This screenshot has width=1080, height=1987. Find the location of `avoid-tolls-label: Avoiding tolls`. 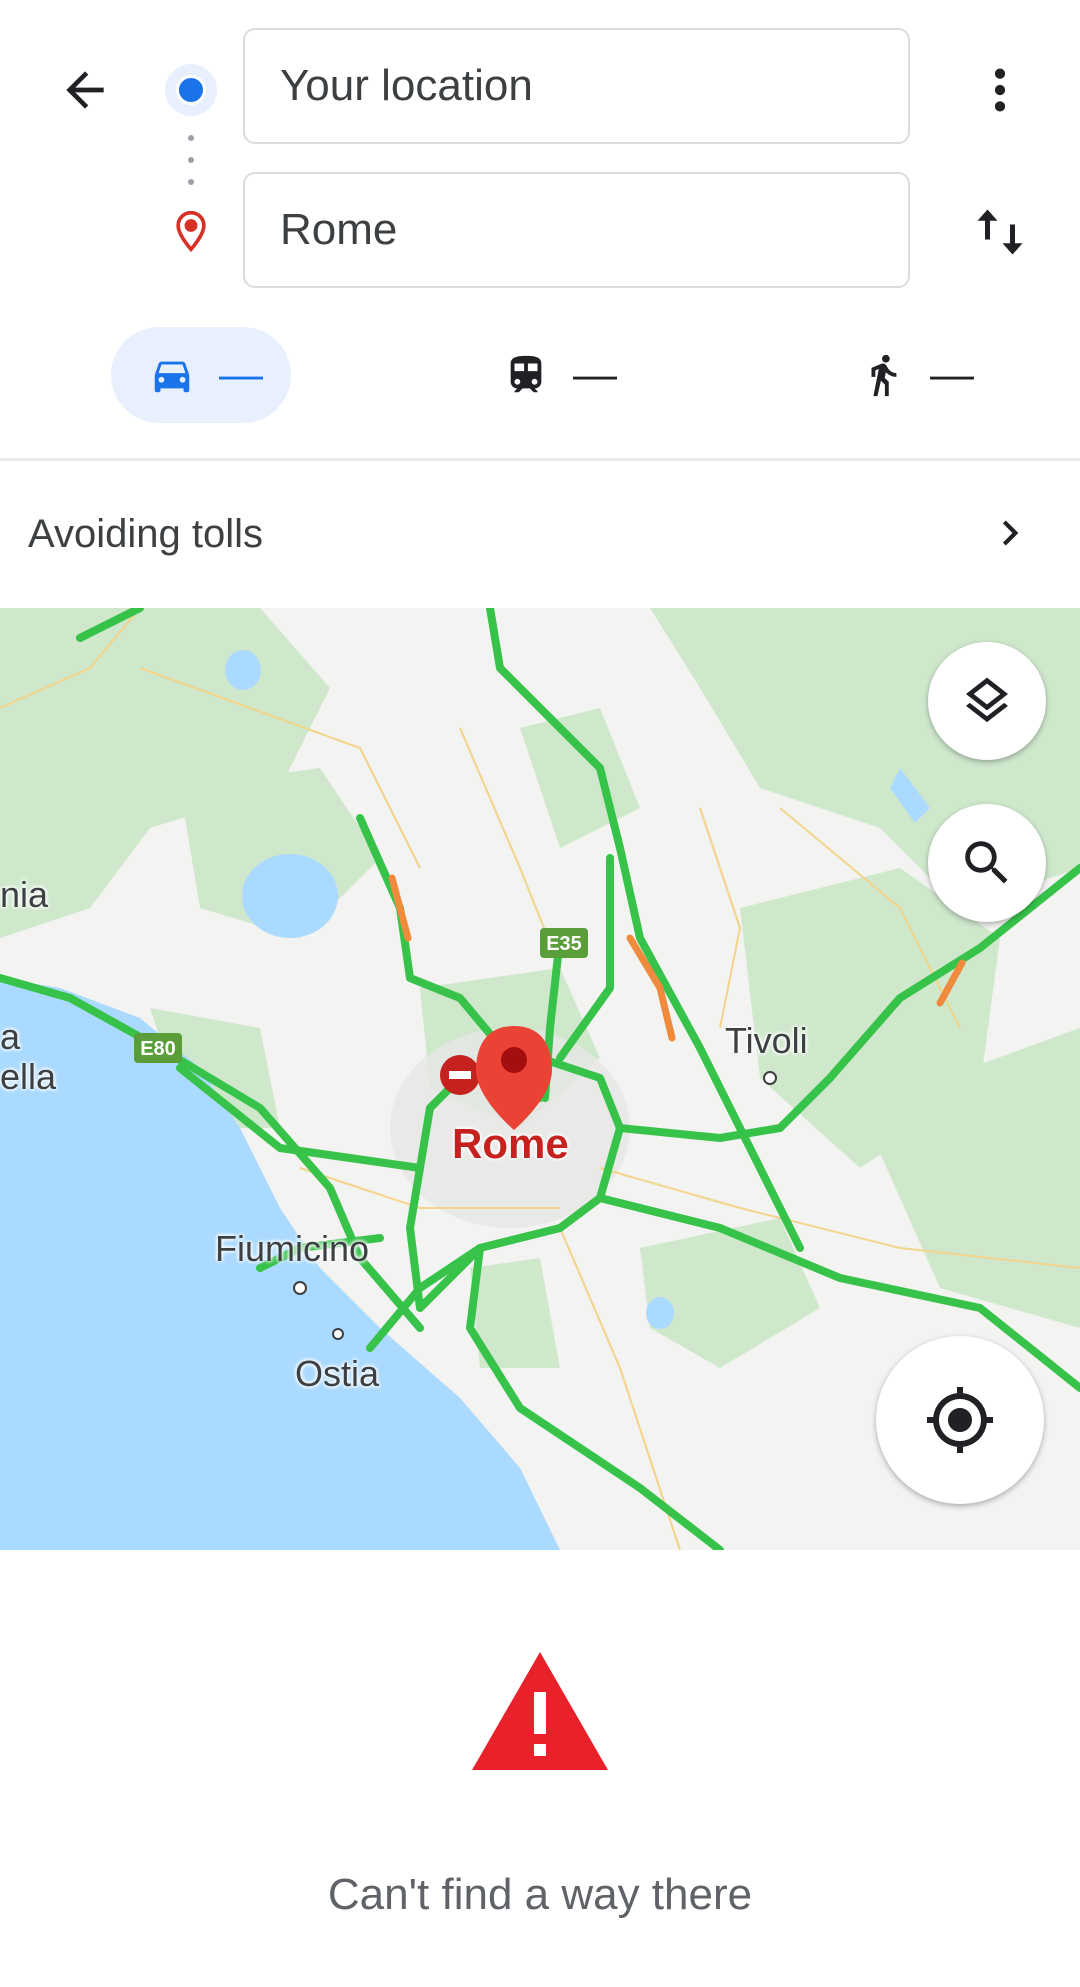

avoid-tolls-label: Avoiding tolls is located at coordinates (145, 534).